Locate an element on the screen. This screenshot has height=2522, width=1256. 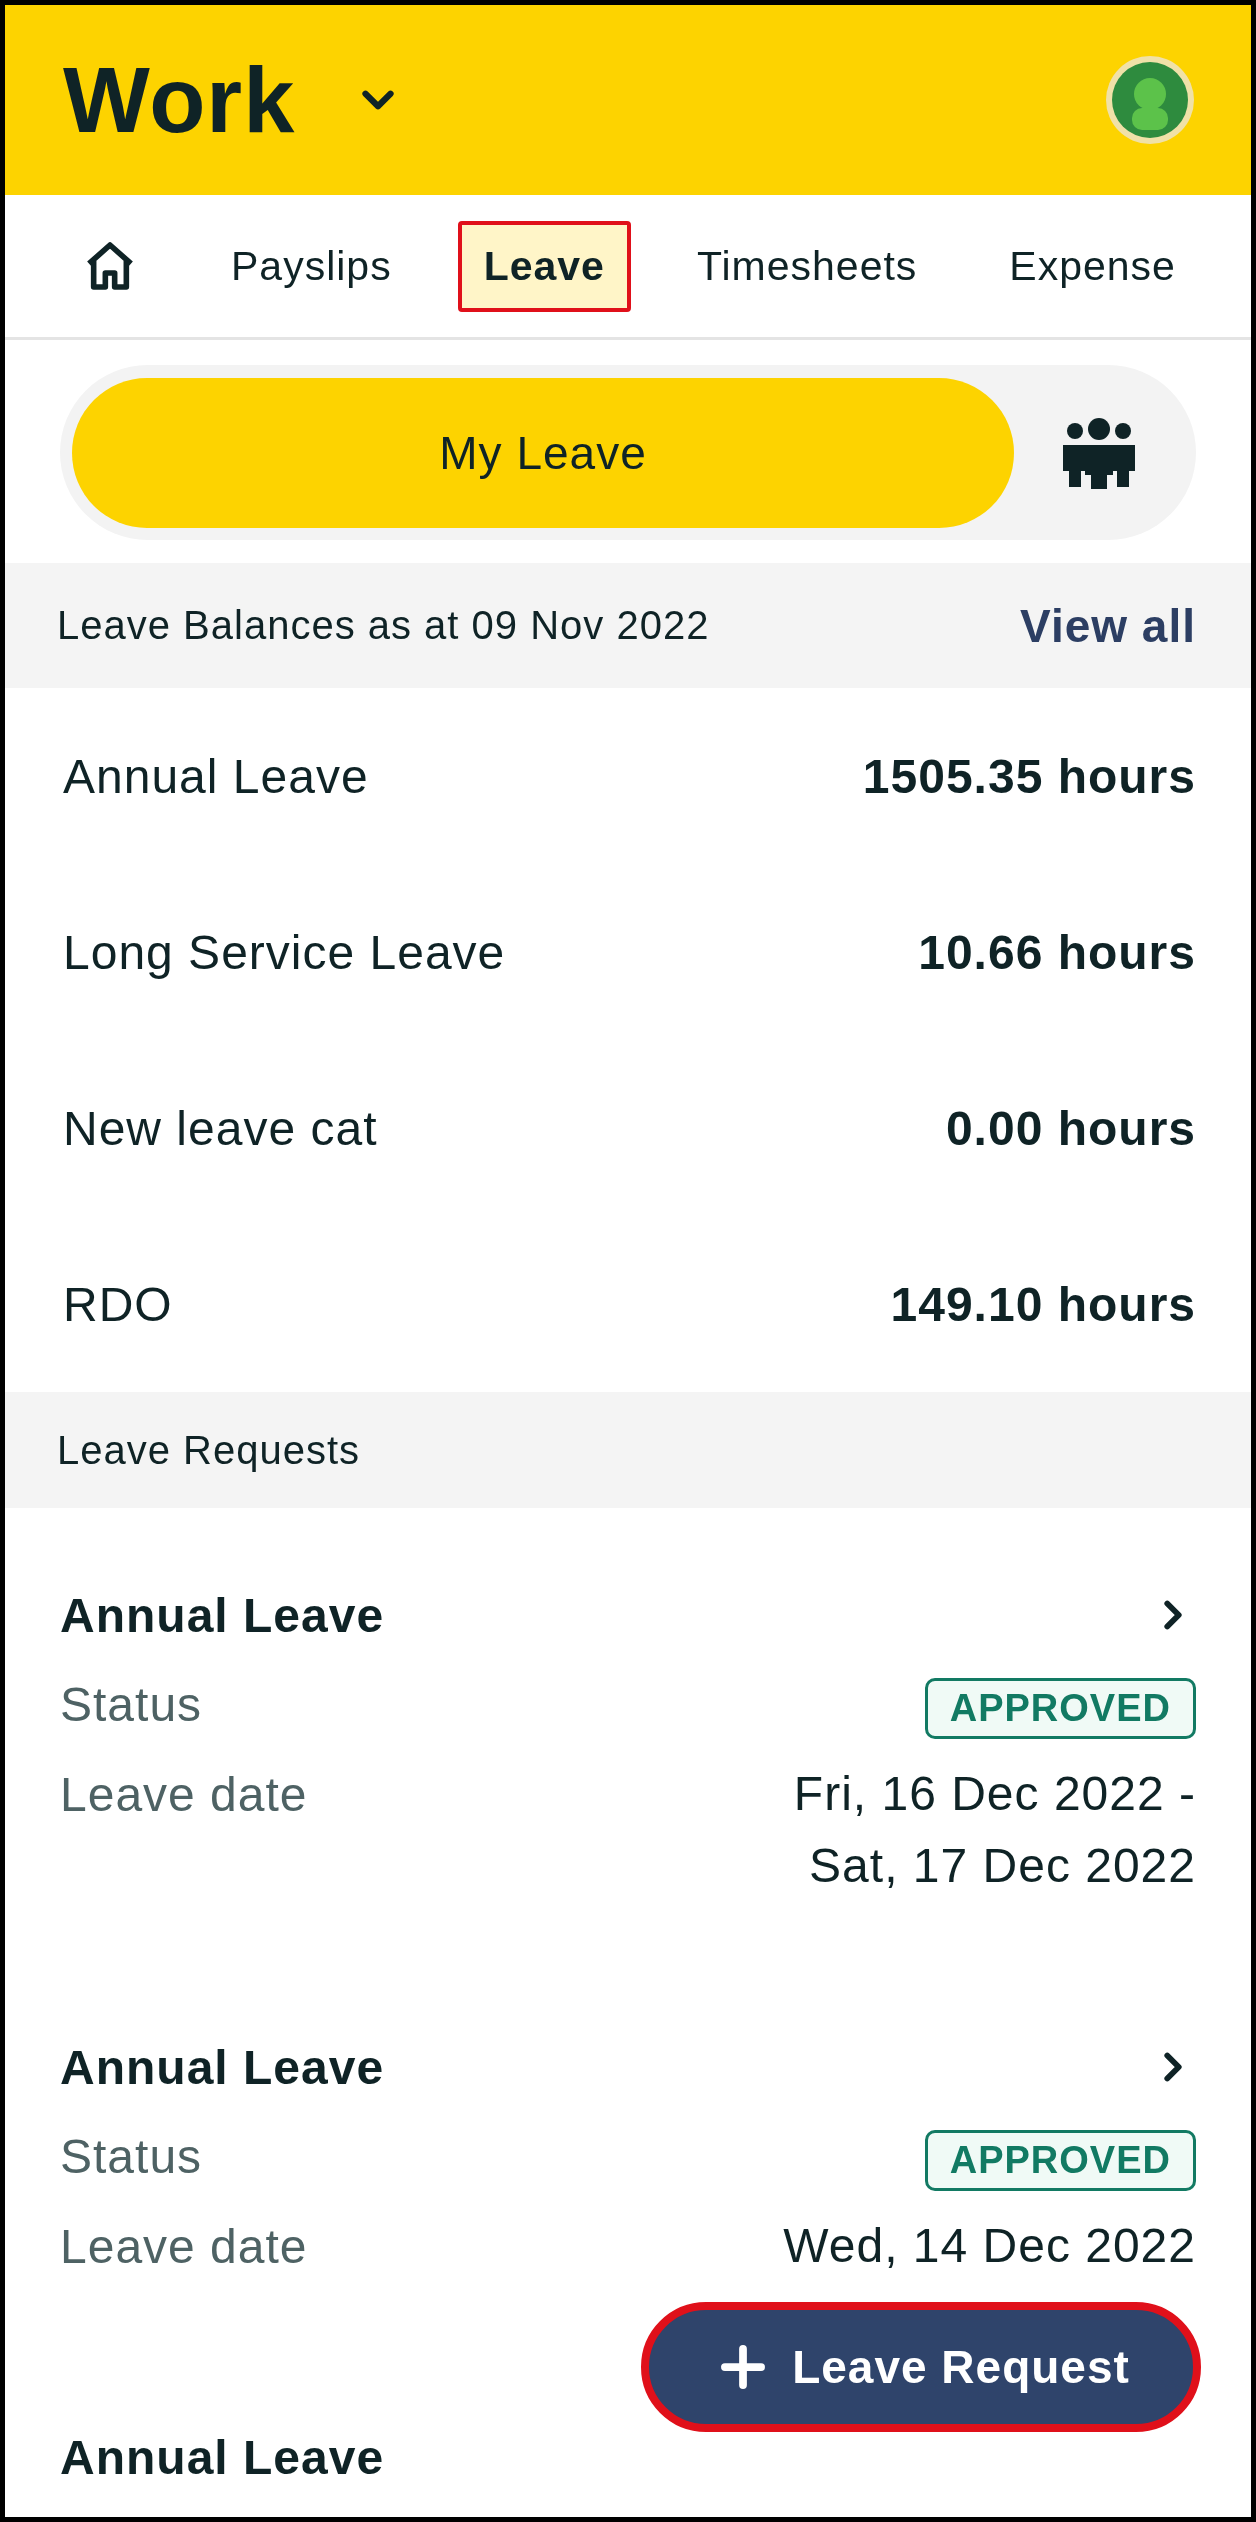
leave-balance: 1505.35 hours is located at coordinates (1029, 776).